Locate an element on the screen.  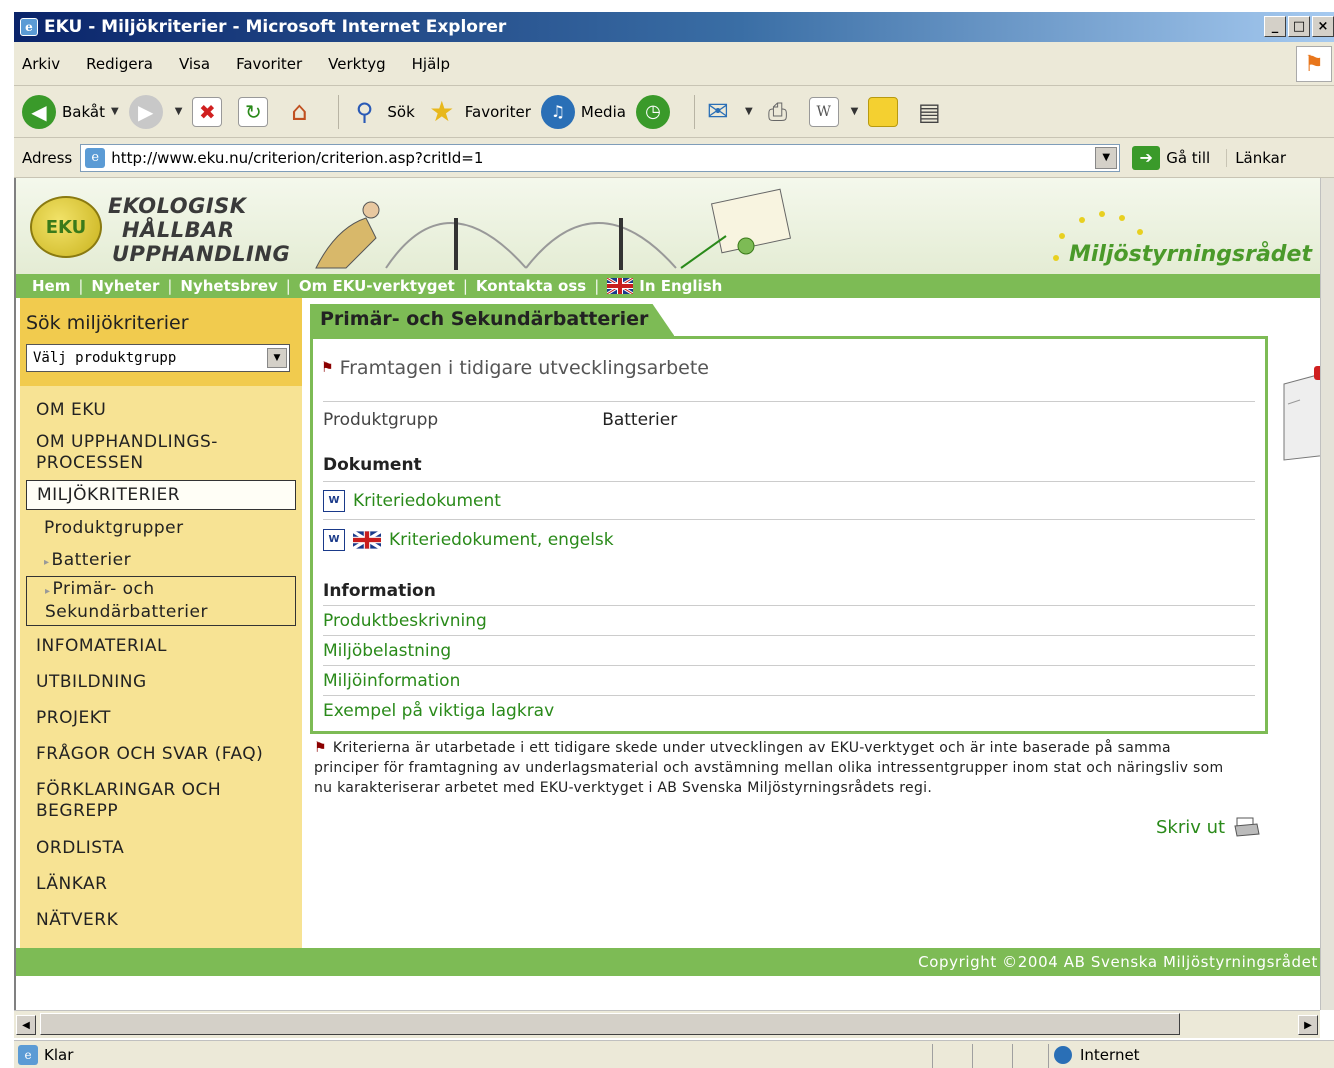
sidebar-item-projekt: PROJEKT is located at coordinates (161, 716).